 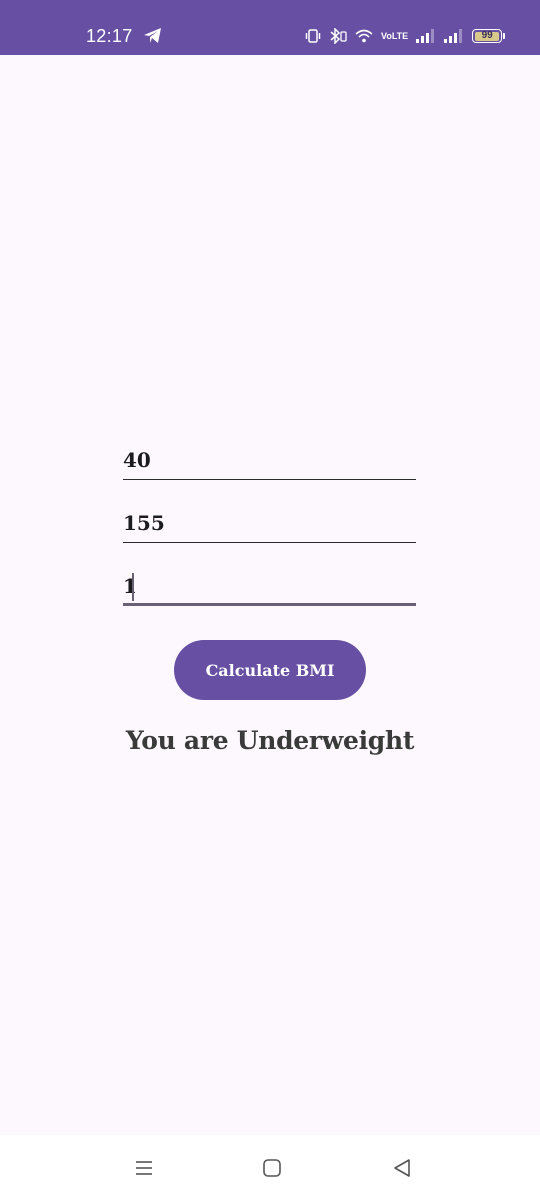 What do you see at coordinates (270, 27) in the screenshot?
I see `status-bar: 12:17 VoLTE 99` at bounding box center [270, 27].